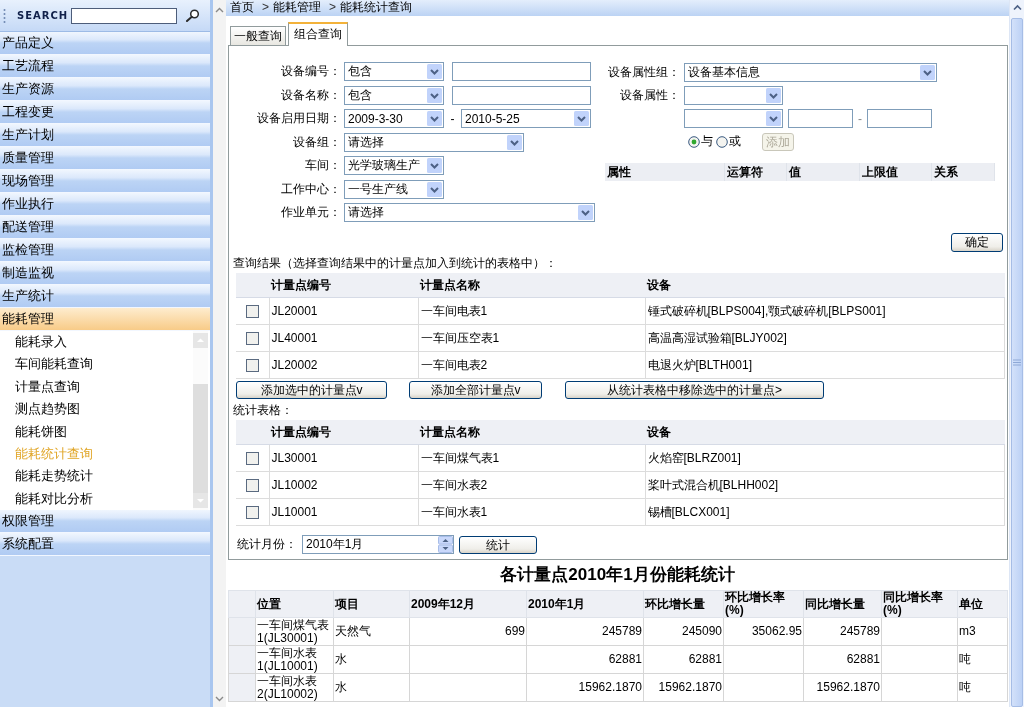  I want to click on table-header-cell: 运算符, so click(756, 172).